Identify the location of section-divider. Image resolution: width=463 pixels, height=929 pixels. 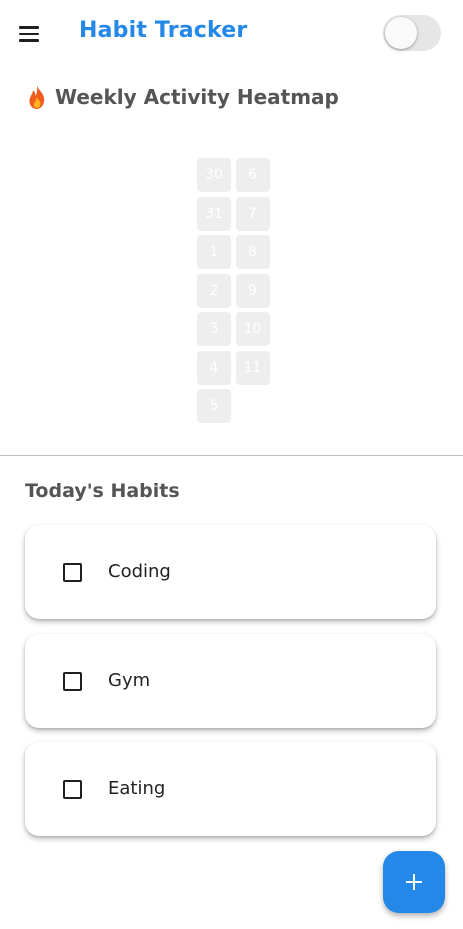
(231, 455).